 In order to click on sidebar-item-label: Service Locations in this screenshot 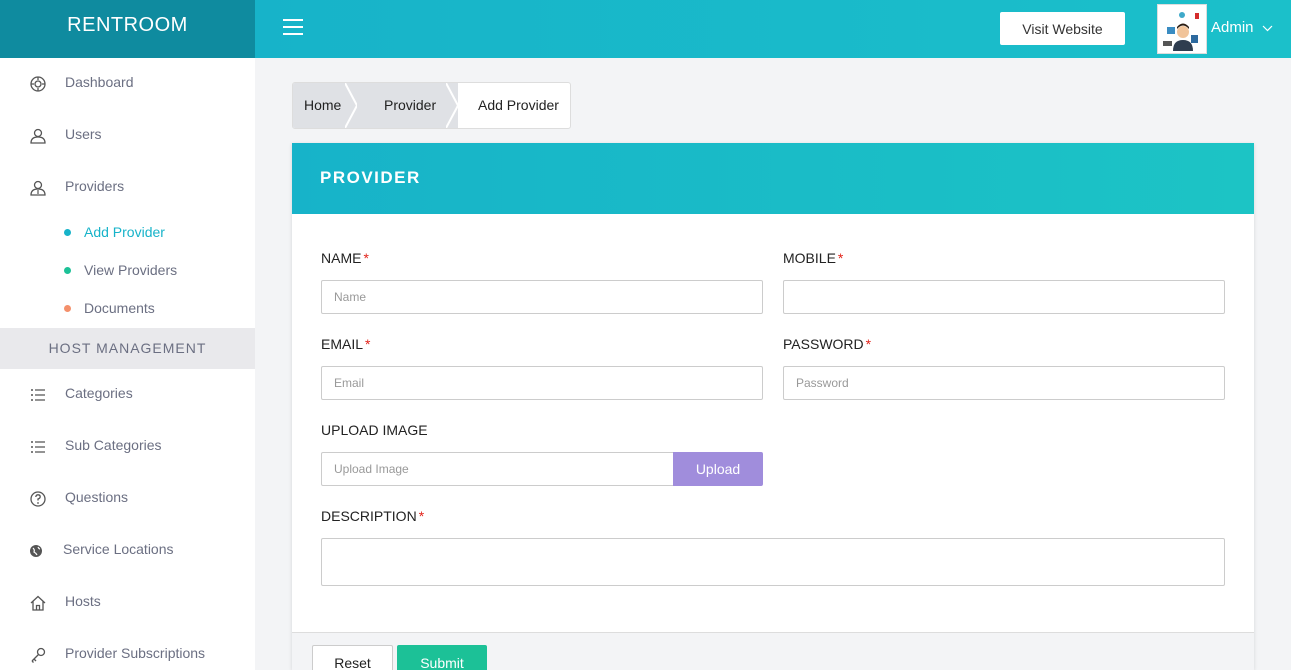, I will do `click(118, 549)`.